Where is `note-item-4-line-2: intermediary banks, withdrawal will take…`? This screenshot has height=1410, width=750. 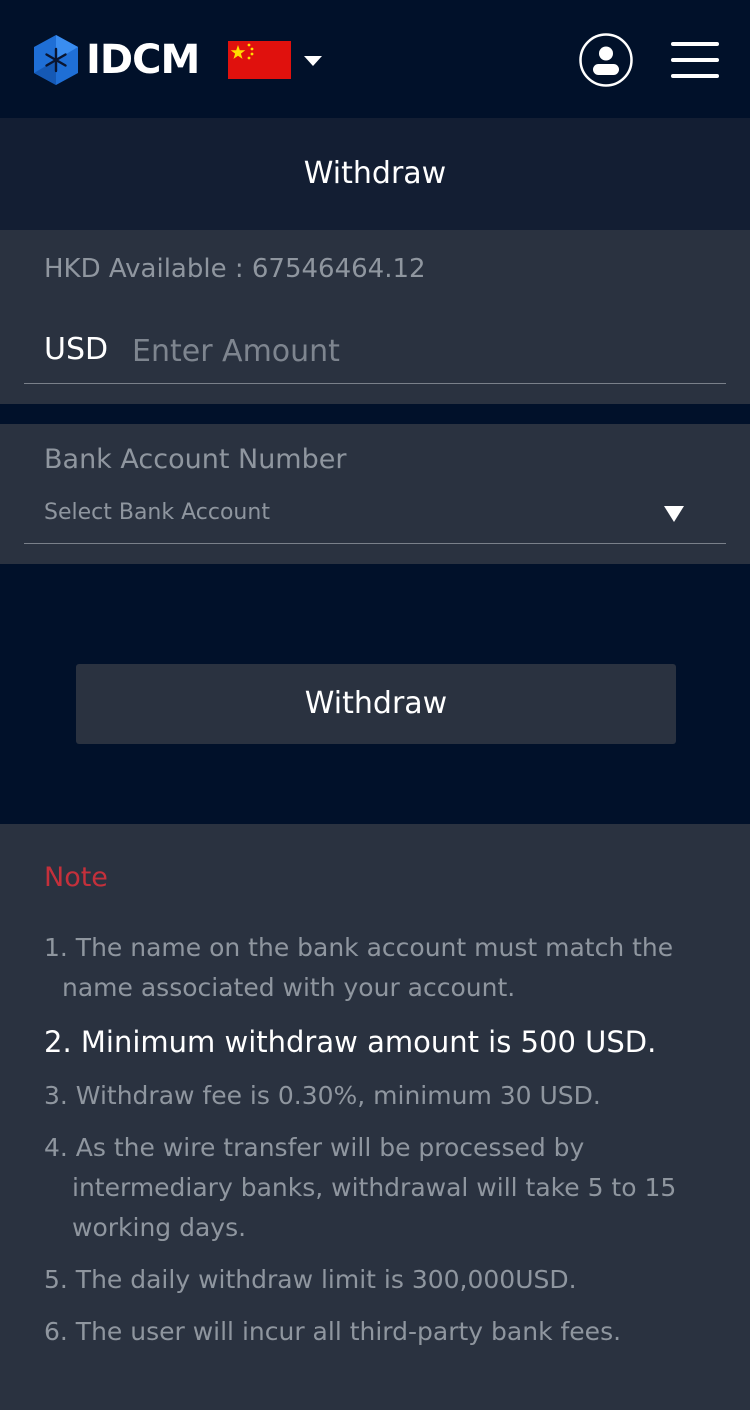
note-item-4-line-2: intermediary banks, withdrawal will take… is located at coordinates (374, 1187).